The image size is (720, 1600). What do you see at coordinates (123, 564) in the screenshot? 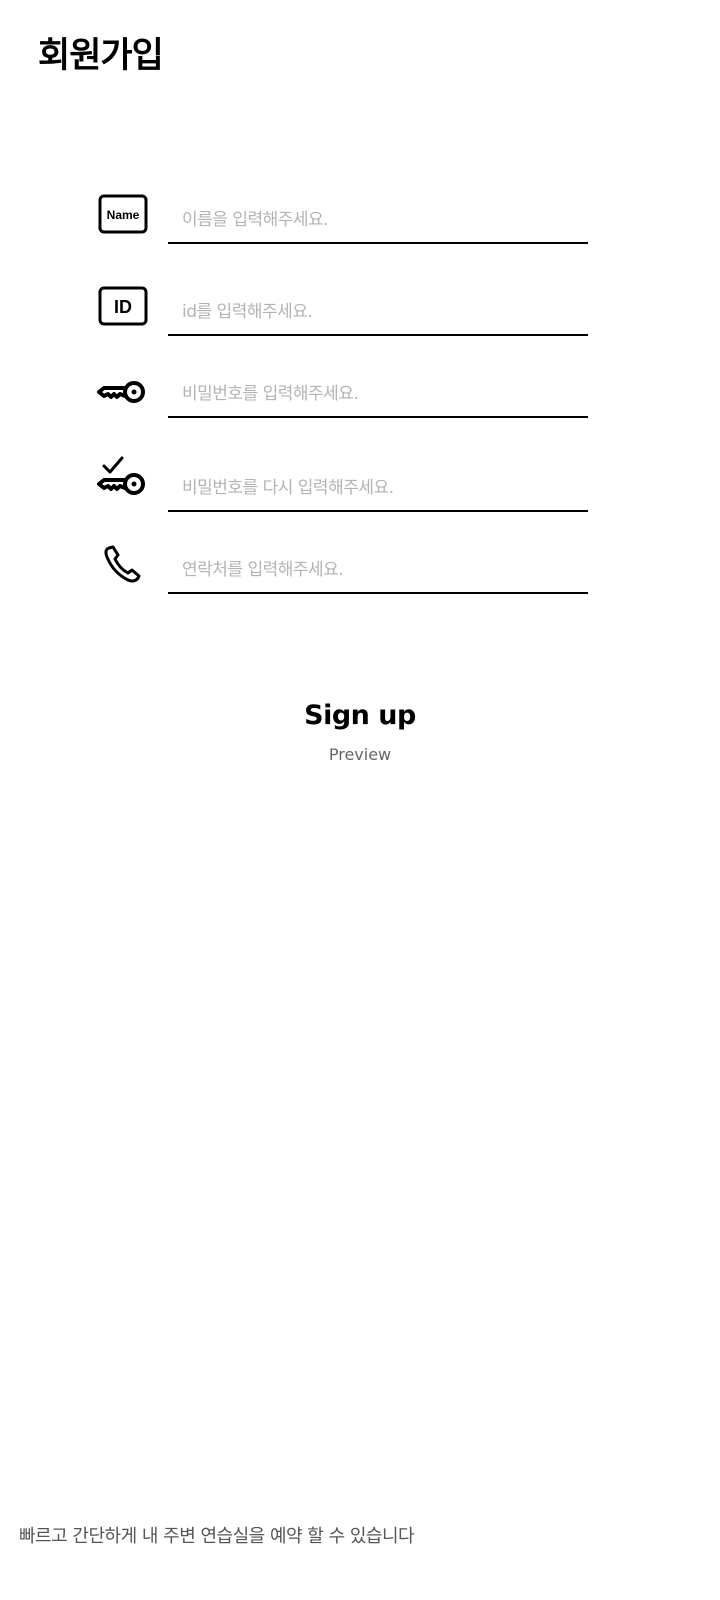
I see `phone-icon` at bounding box center [123, 564].